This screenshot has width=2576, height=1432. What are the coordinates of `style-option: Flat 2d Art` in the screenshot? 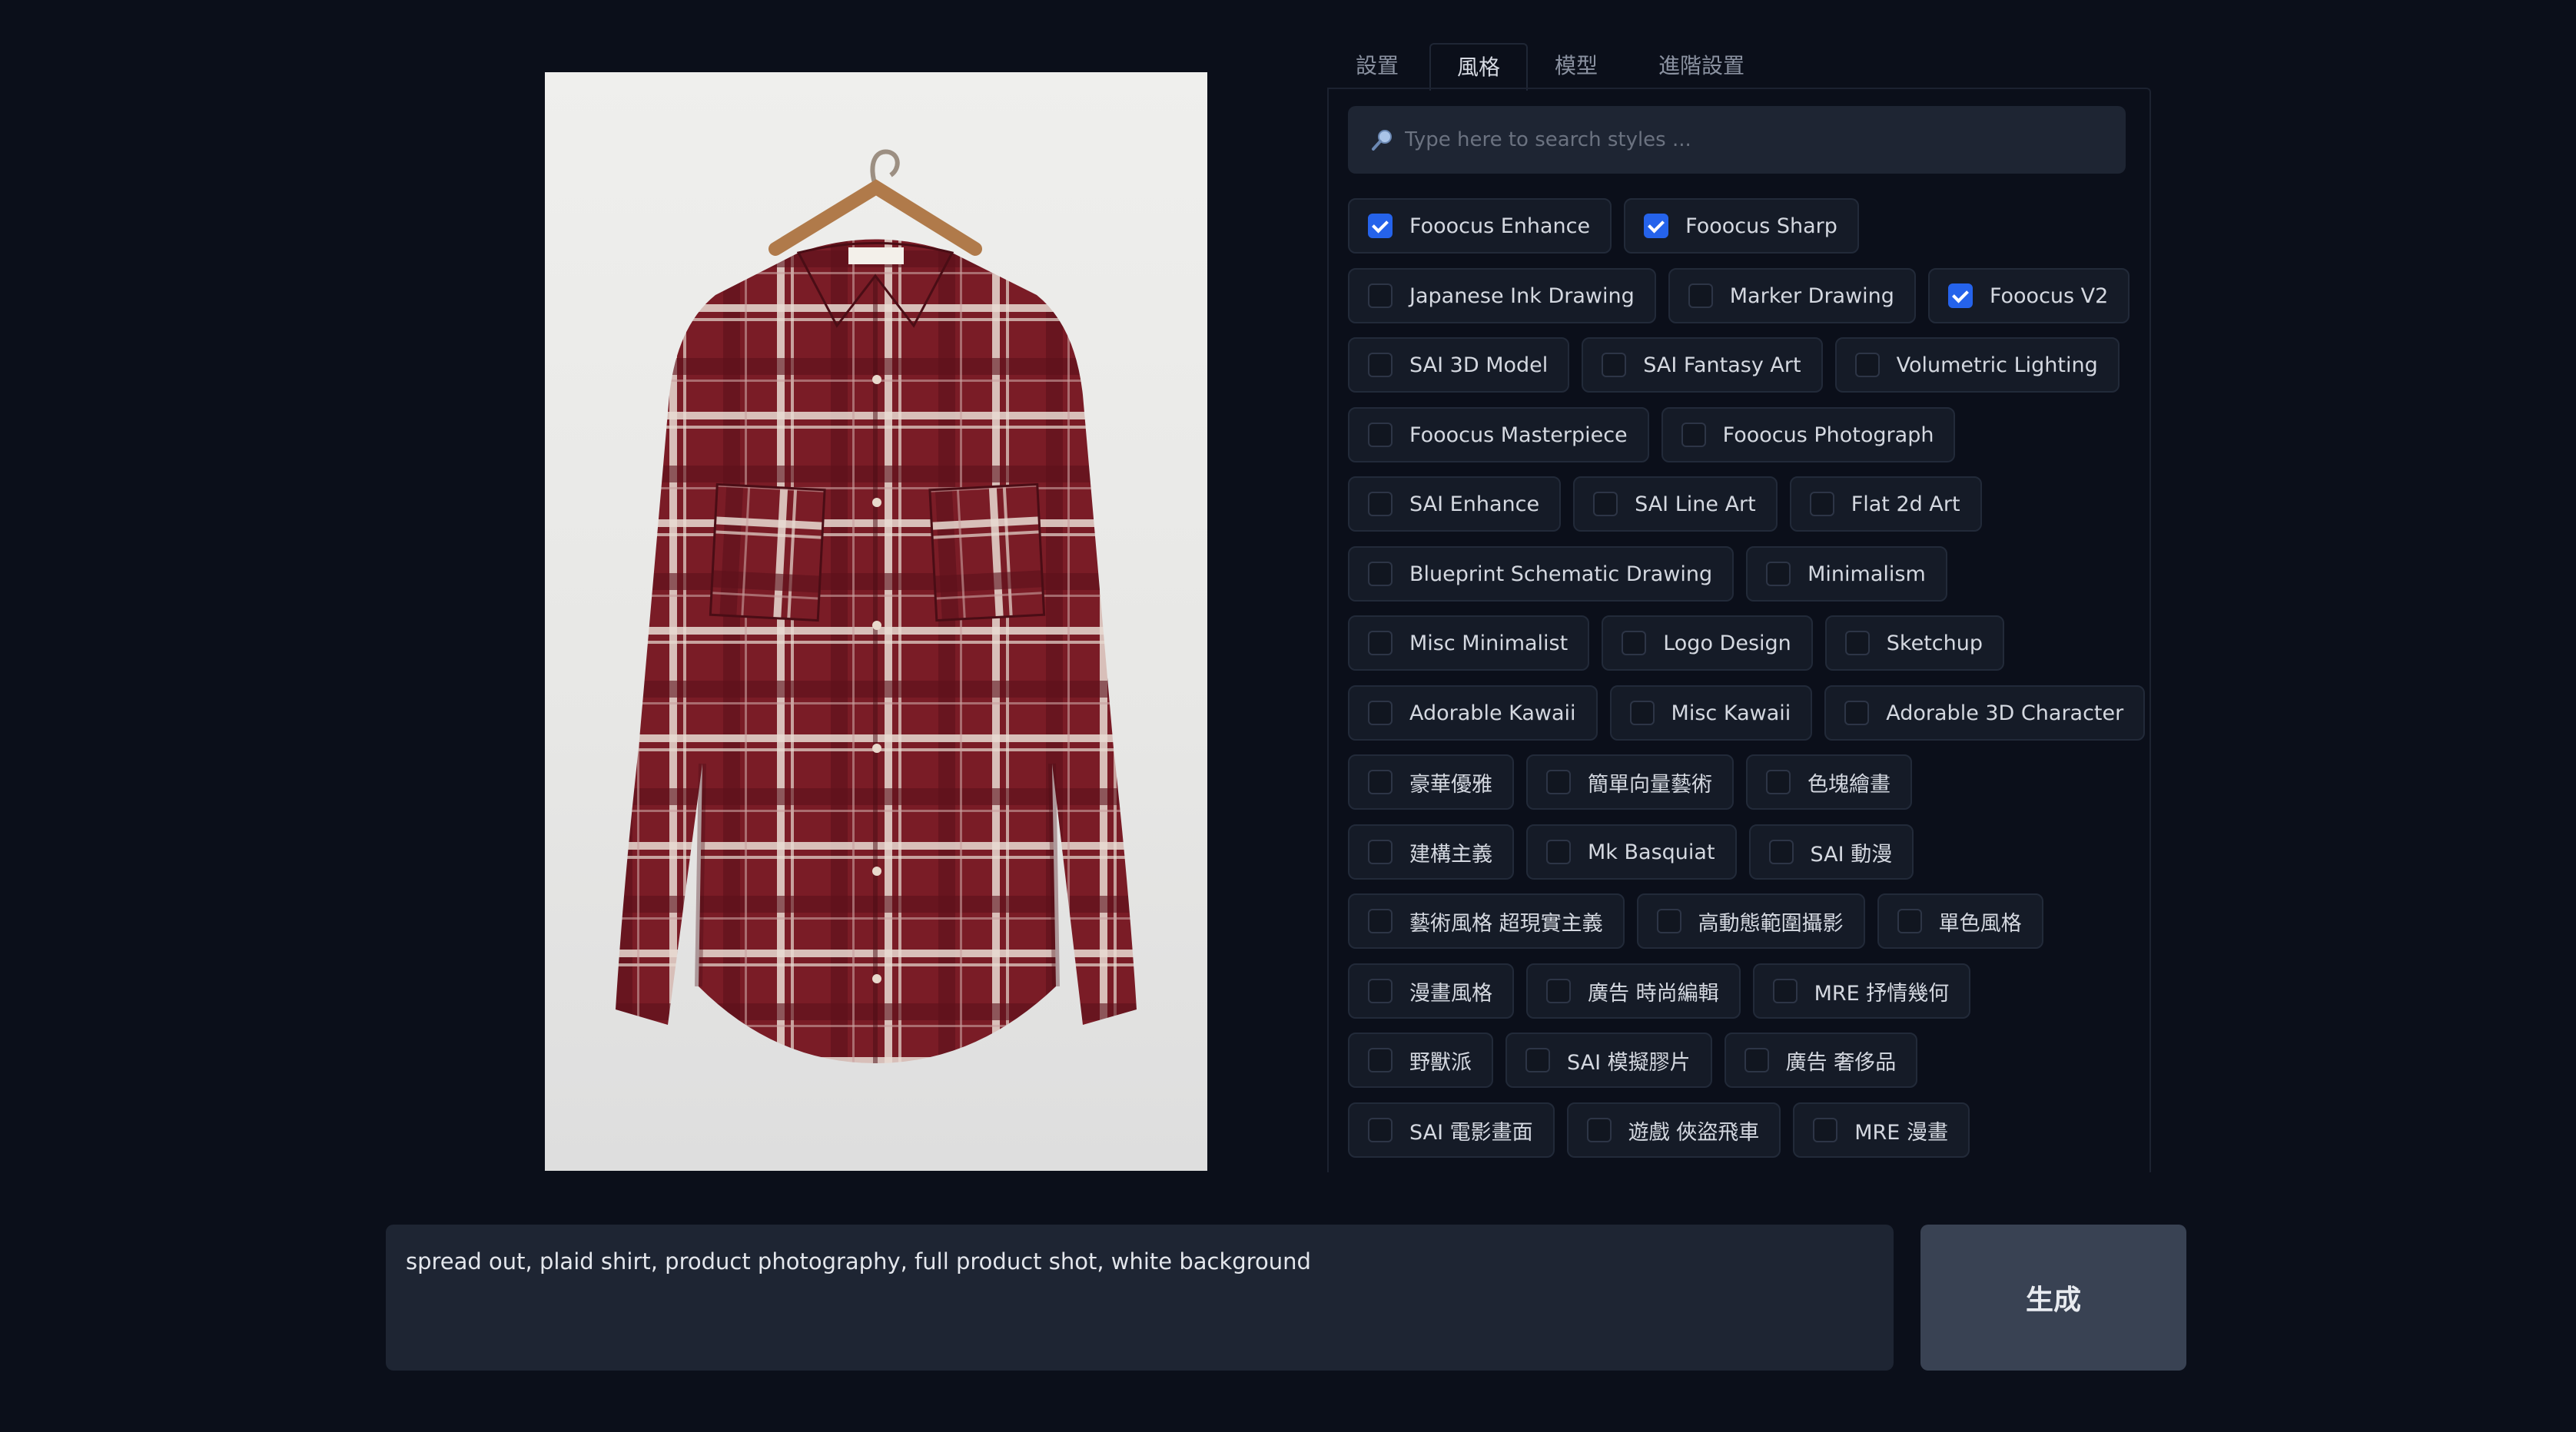 It's located at (1885, 504).